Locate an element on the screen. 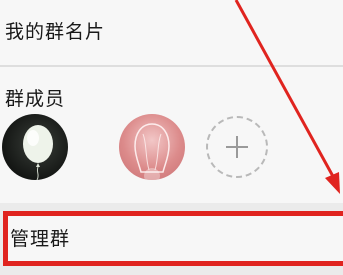  section-gap is located at coordinates (171, 207).